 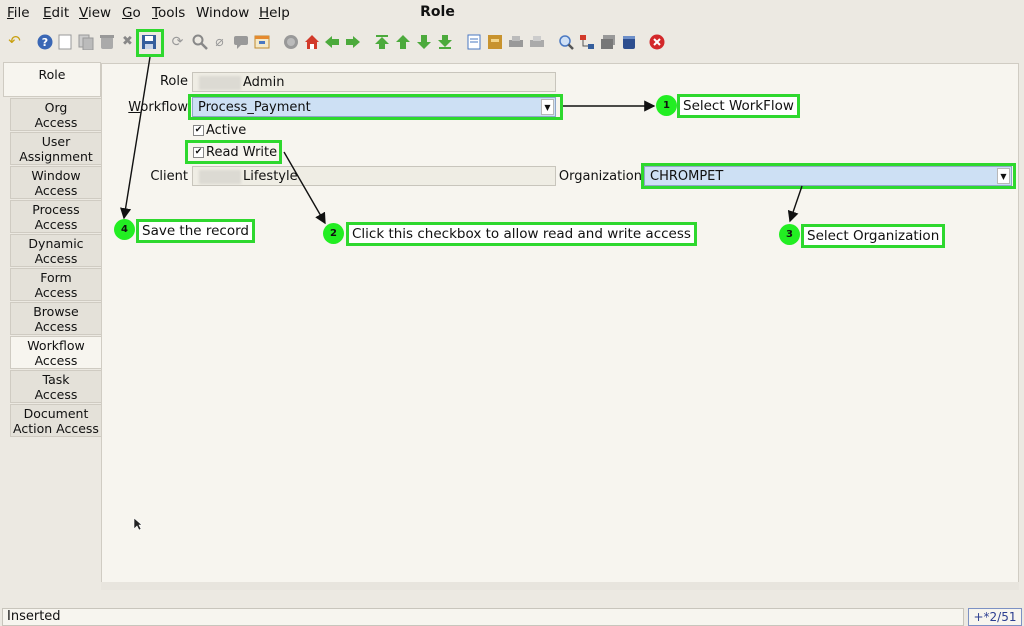 I want to click on grid-toggle-icon, so click(x=261, y=41).